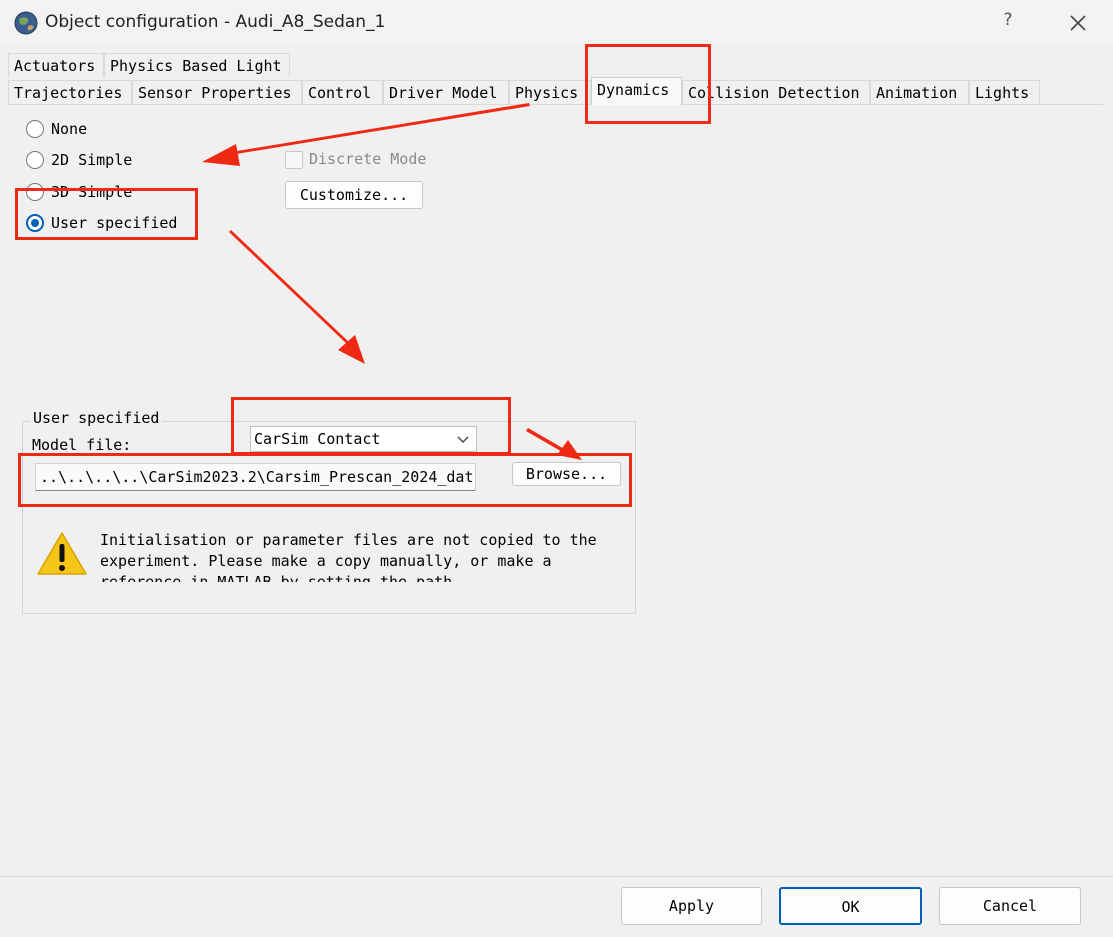 Image resolution: width=1113 pixels, height=937 pixels. Describe the element at coordinates (56, 65) in the screenshot. I see `tab-actuators: Actuators` at that location.